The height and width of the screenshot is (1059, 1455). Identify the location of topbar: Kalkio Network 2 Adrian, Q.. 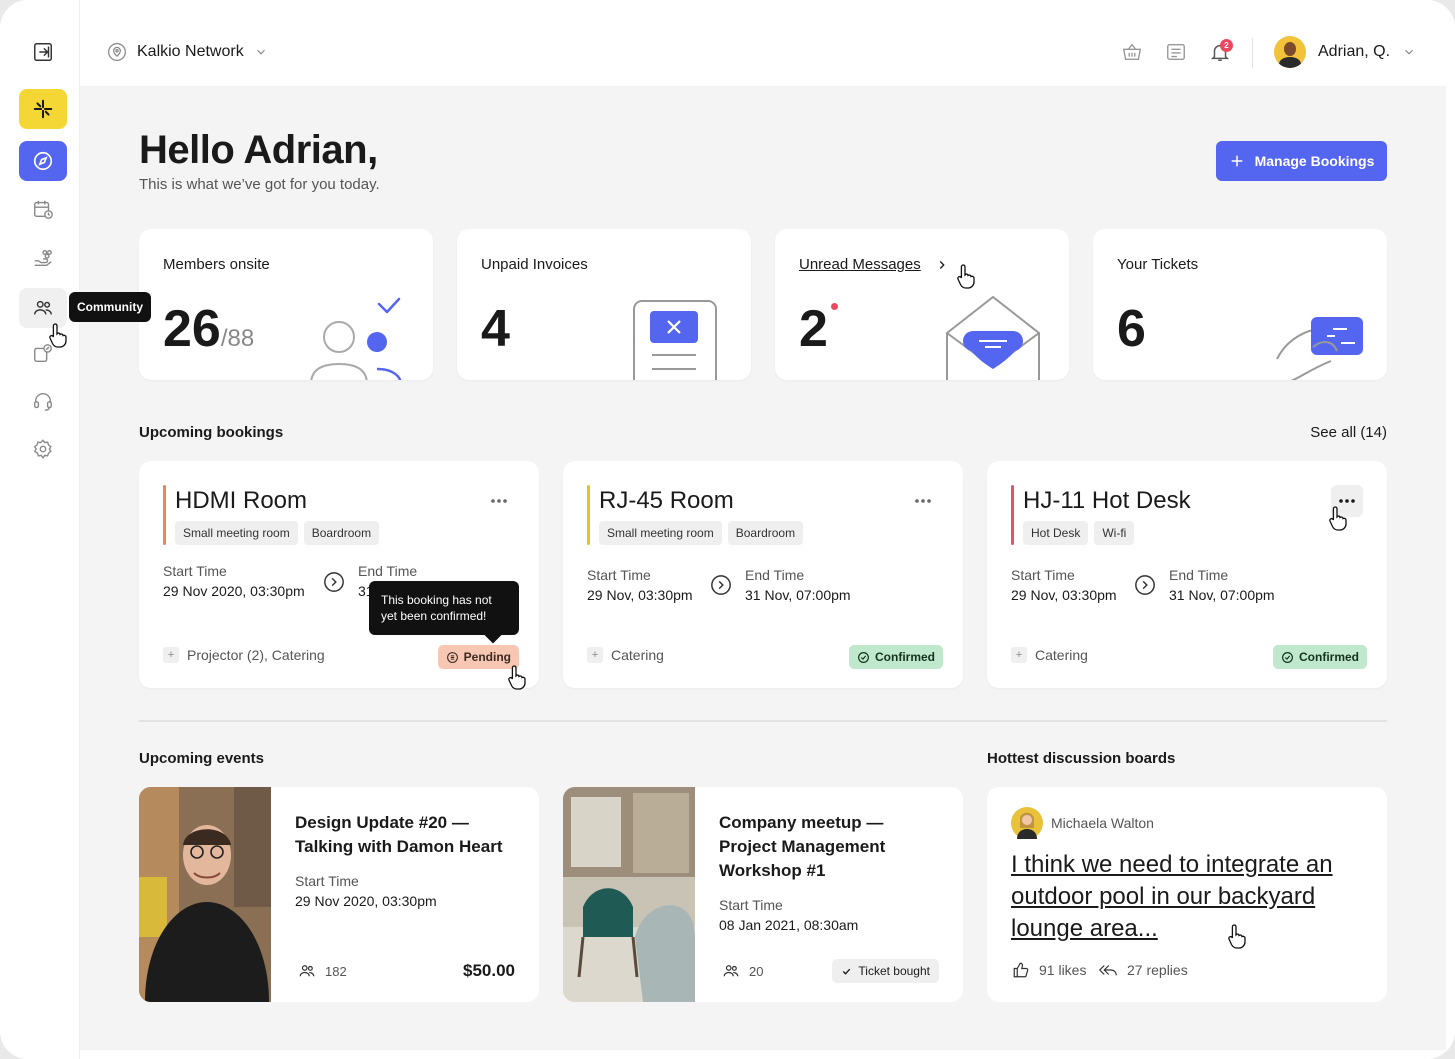
(767, 43).